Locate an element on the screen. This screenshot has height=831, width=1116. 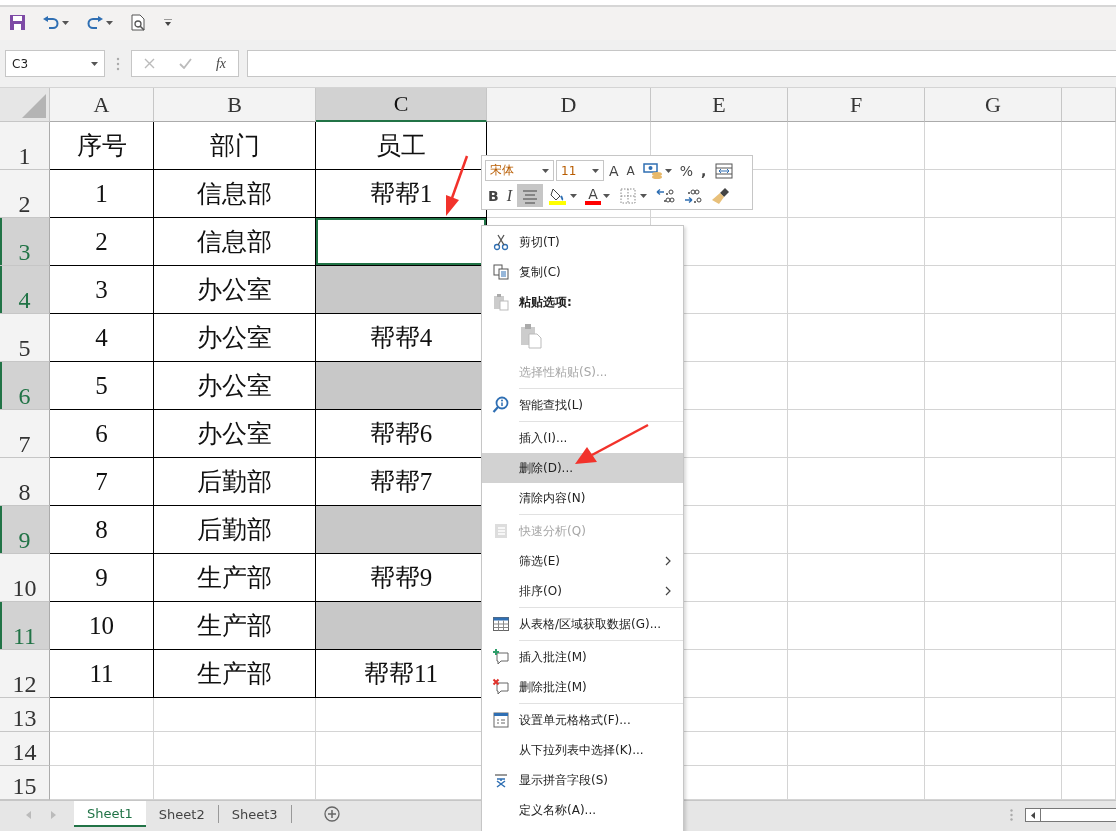
column-header: G is located at coordinates (993, 105).